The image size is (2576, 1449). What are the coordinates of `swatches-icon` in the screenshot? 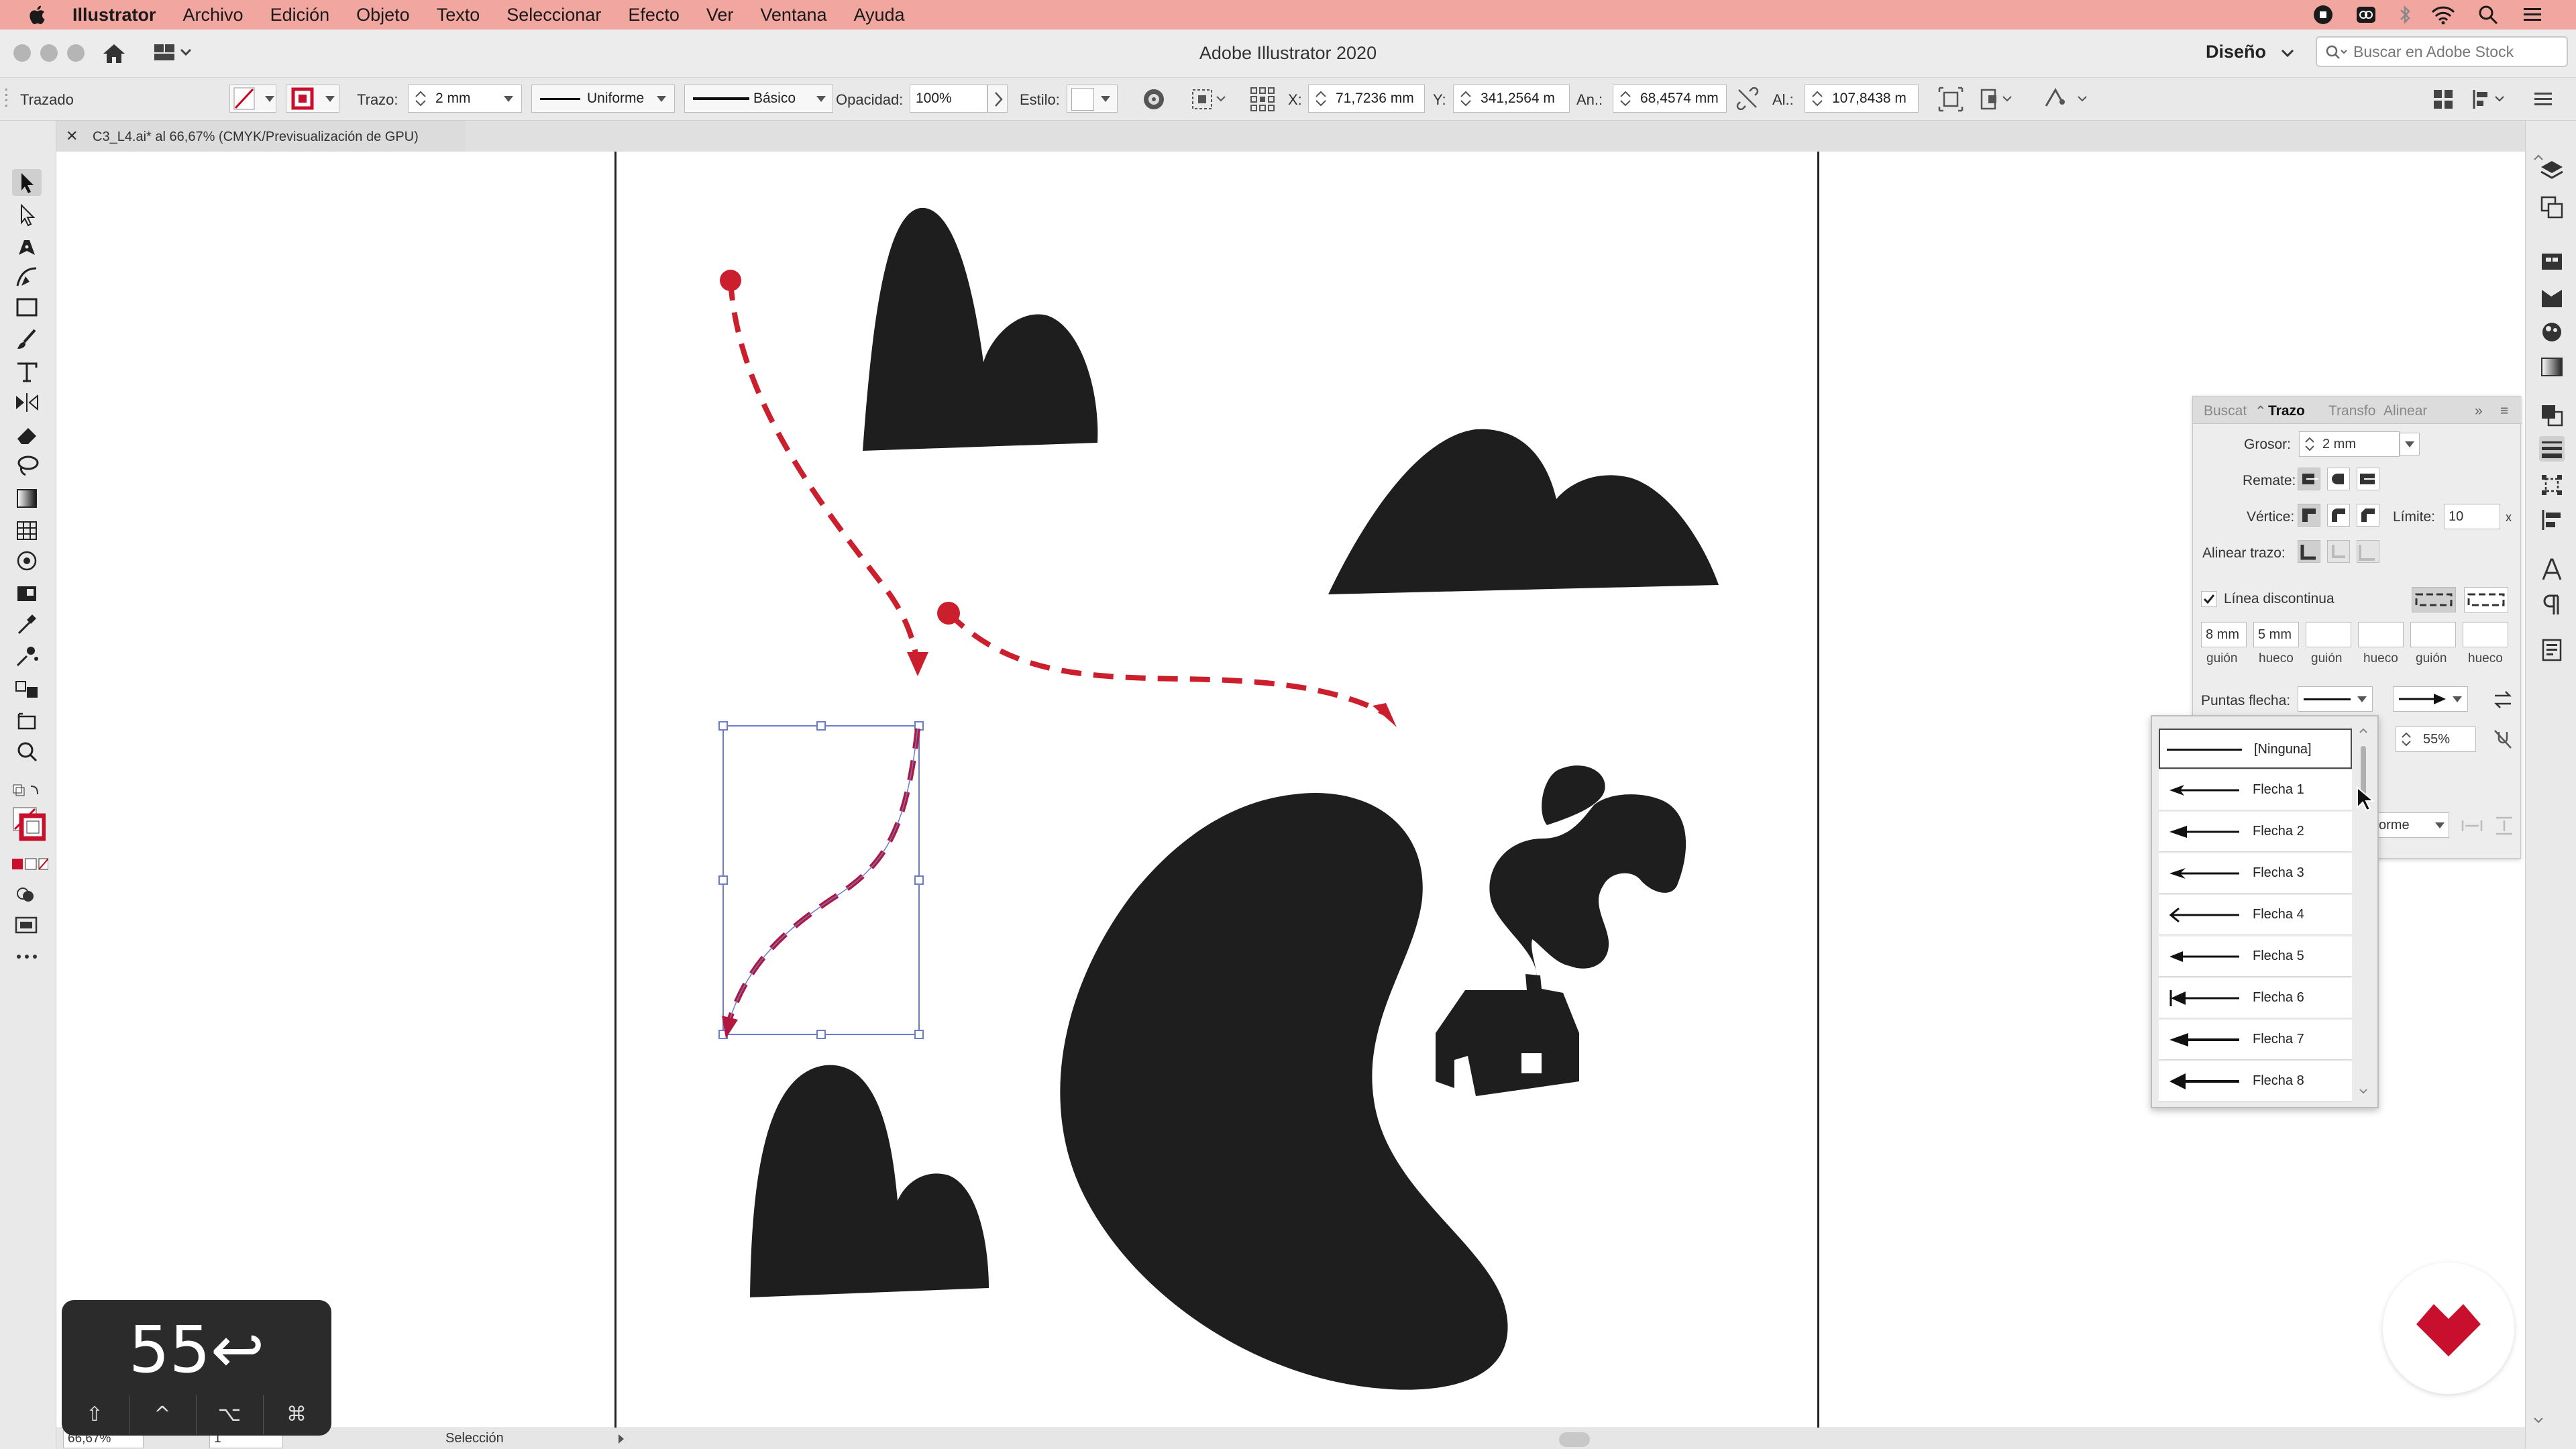 It's located at (2552, 297).